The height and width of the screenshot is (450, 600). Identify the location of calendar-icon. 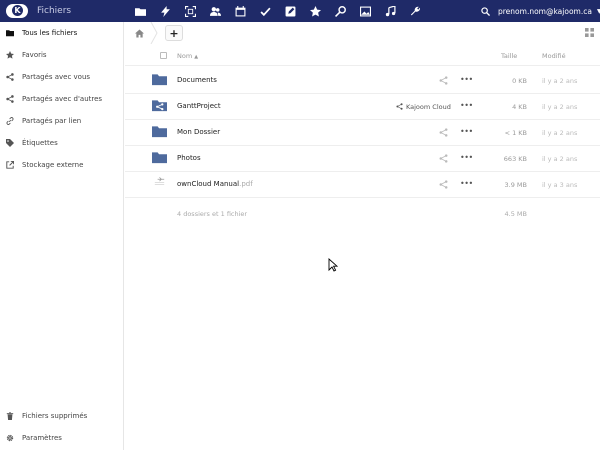
(240, 11).